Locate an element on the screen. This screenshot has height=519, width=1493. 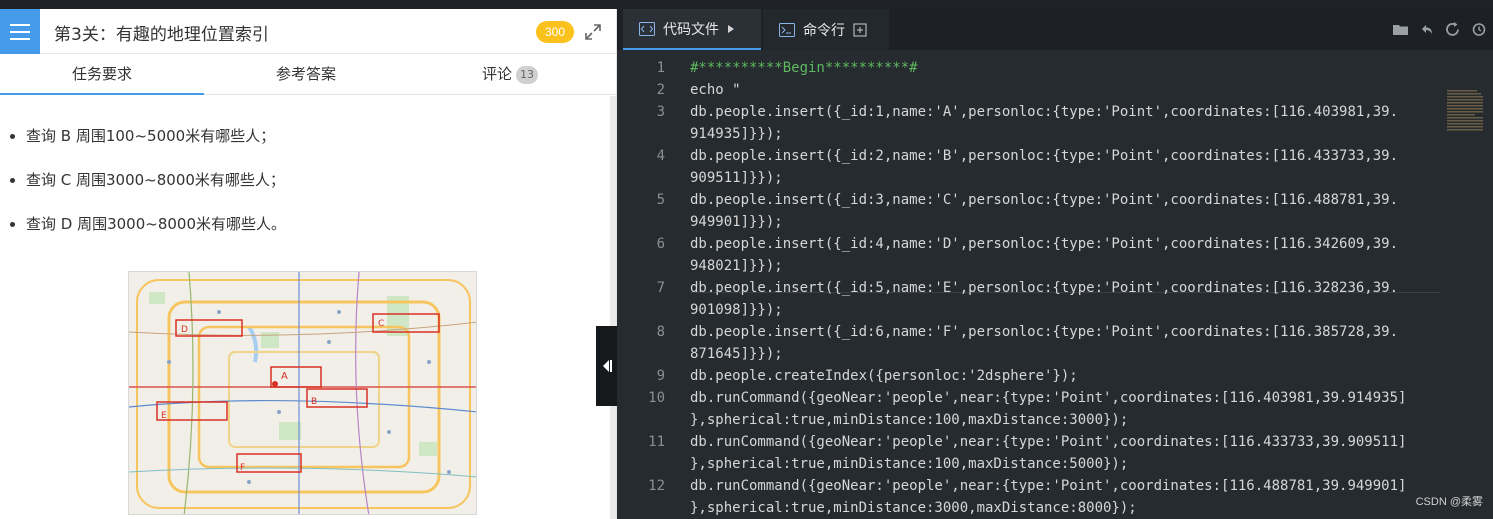
page-title: 第3关：有趣的地理位置索引 is located at coordinates (161, 35).